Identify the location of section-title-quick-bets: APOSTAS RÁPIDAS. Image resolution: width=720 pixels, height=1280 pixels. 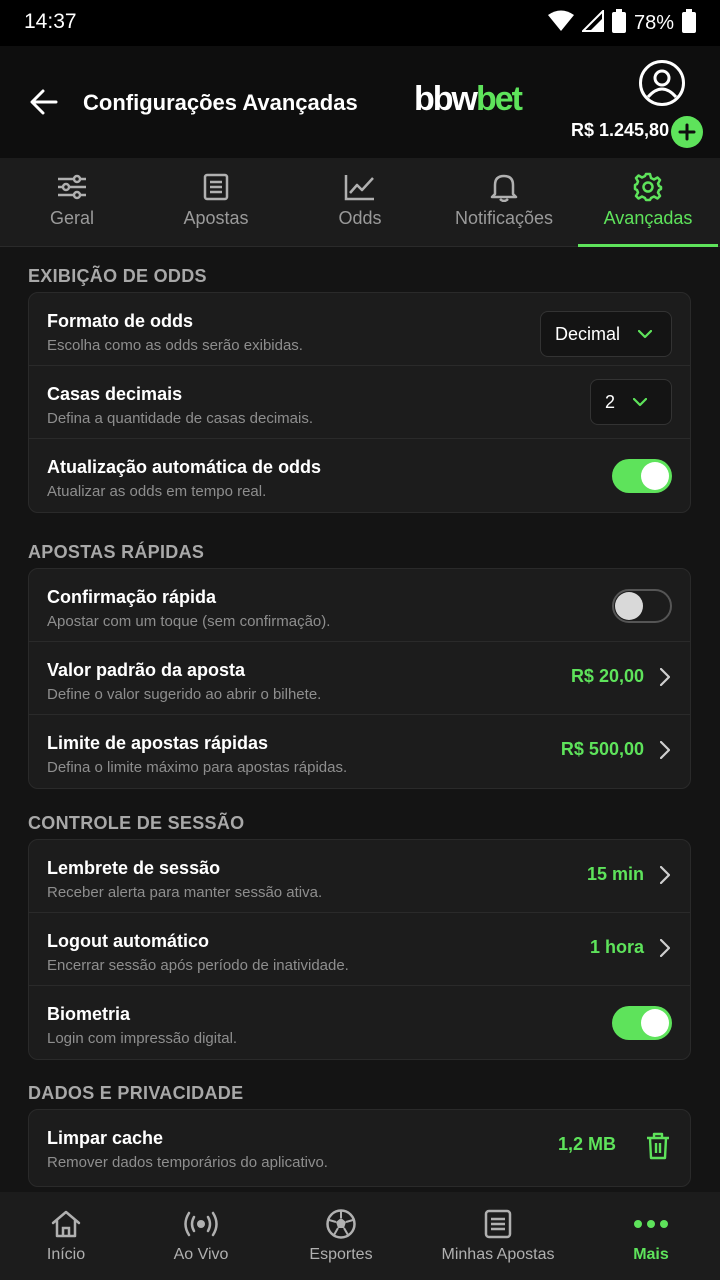
(116, 552).